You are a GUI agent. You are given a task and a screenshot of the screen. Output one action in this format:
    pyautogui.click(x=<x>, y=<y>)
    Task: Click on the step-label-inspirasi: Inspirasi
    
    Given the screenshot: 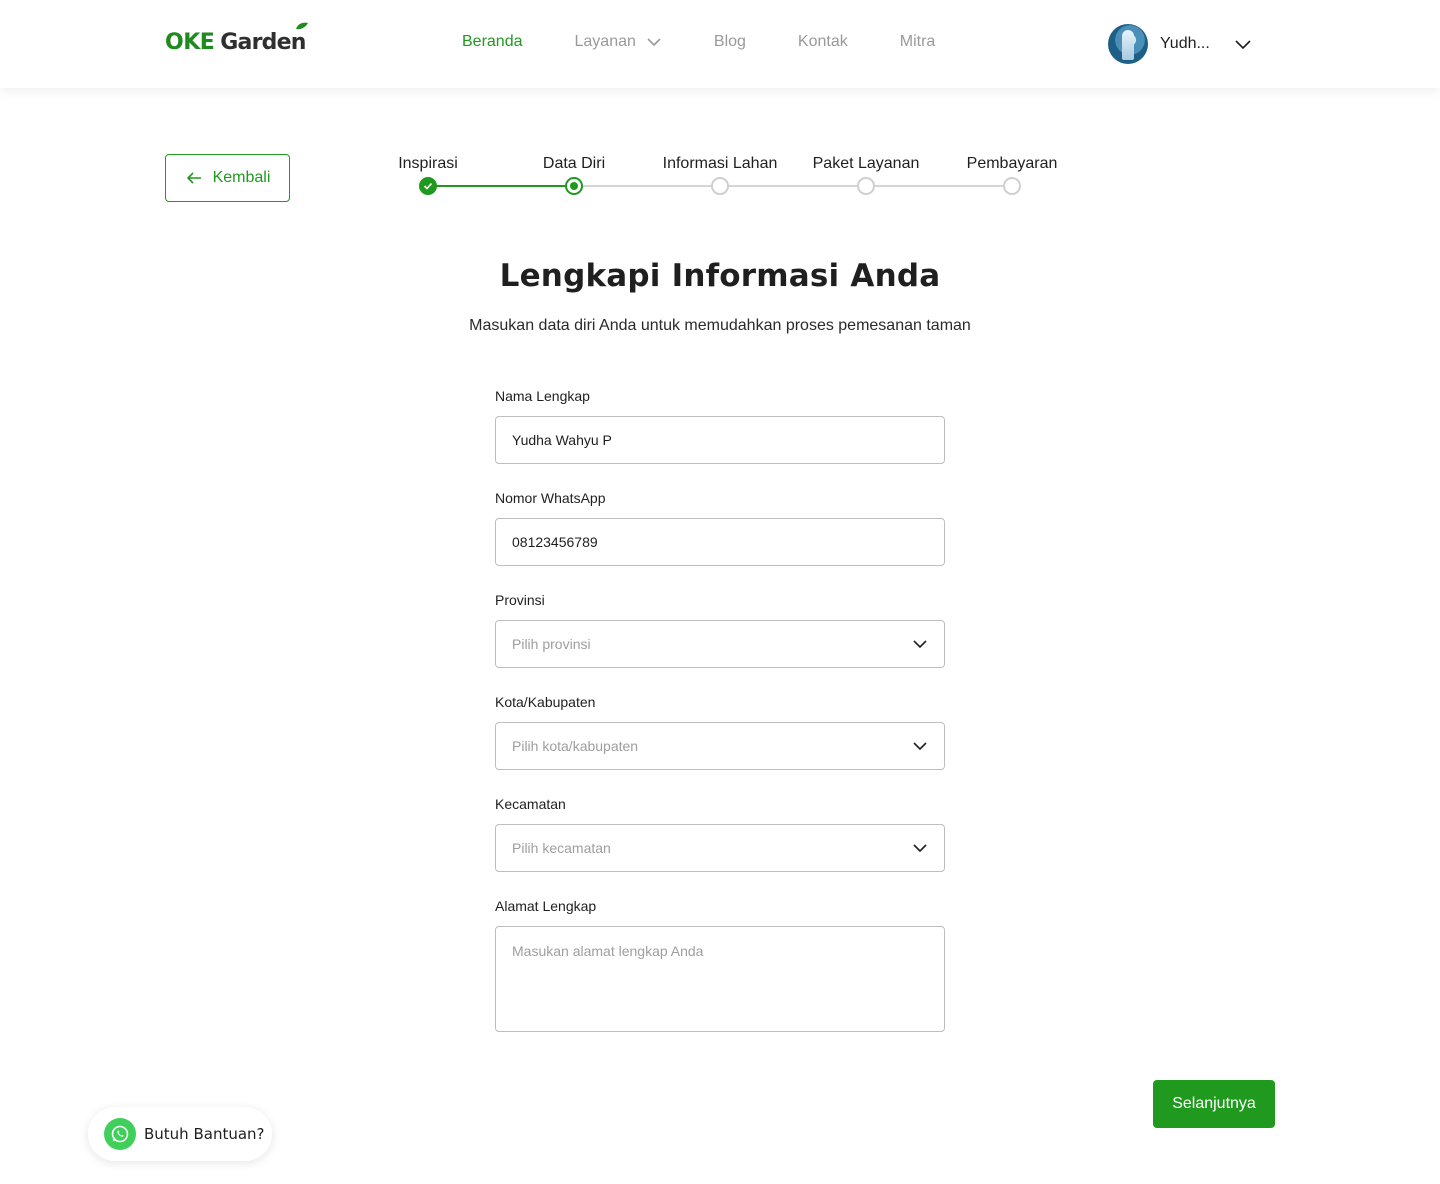 What is the action you would take?
    pyautogui.click(x=428, y=163)
    